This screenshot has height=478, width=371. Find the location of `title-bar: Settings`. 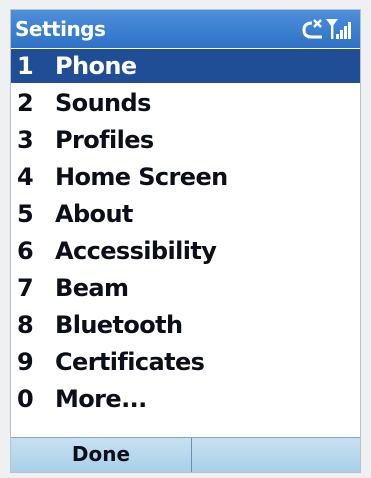

title-bar: Settings is located at coordinates (185, 29).